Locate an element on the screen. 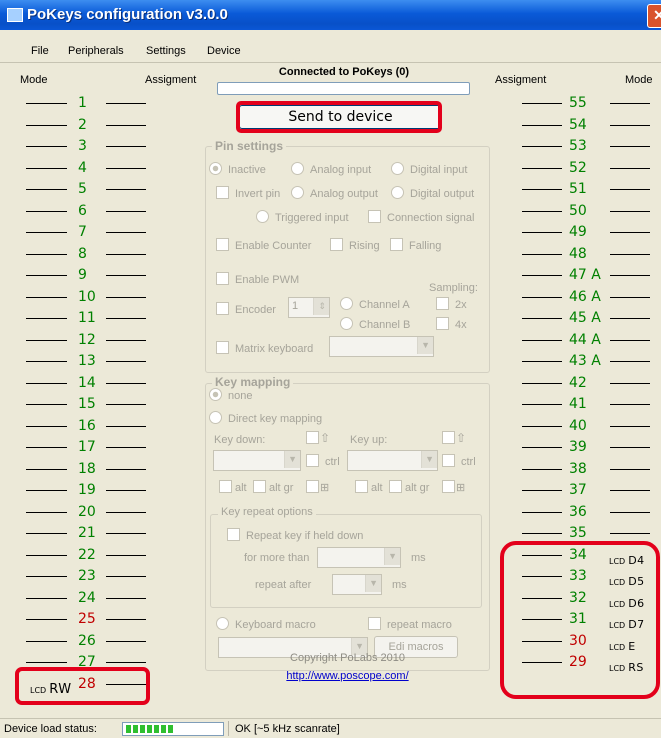 This screenshot has width=661, height=738. channel-b-radio: Channel B is located at coordinates (375, 324).